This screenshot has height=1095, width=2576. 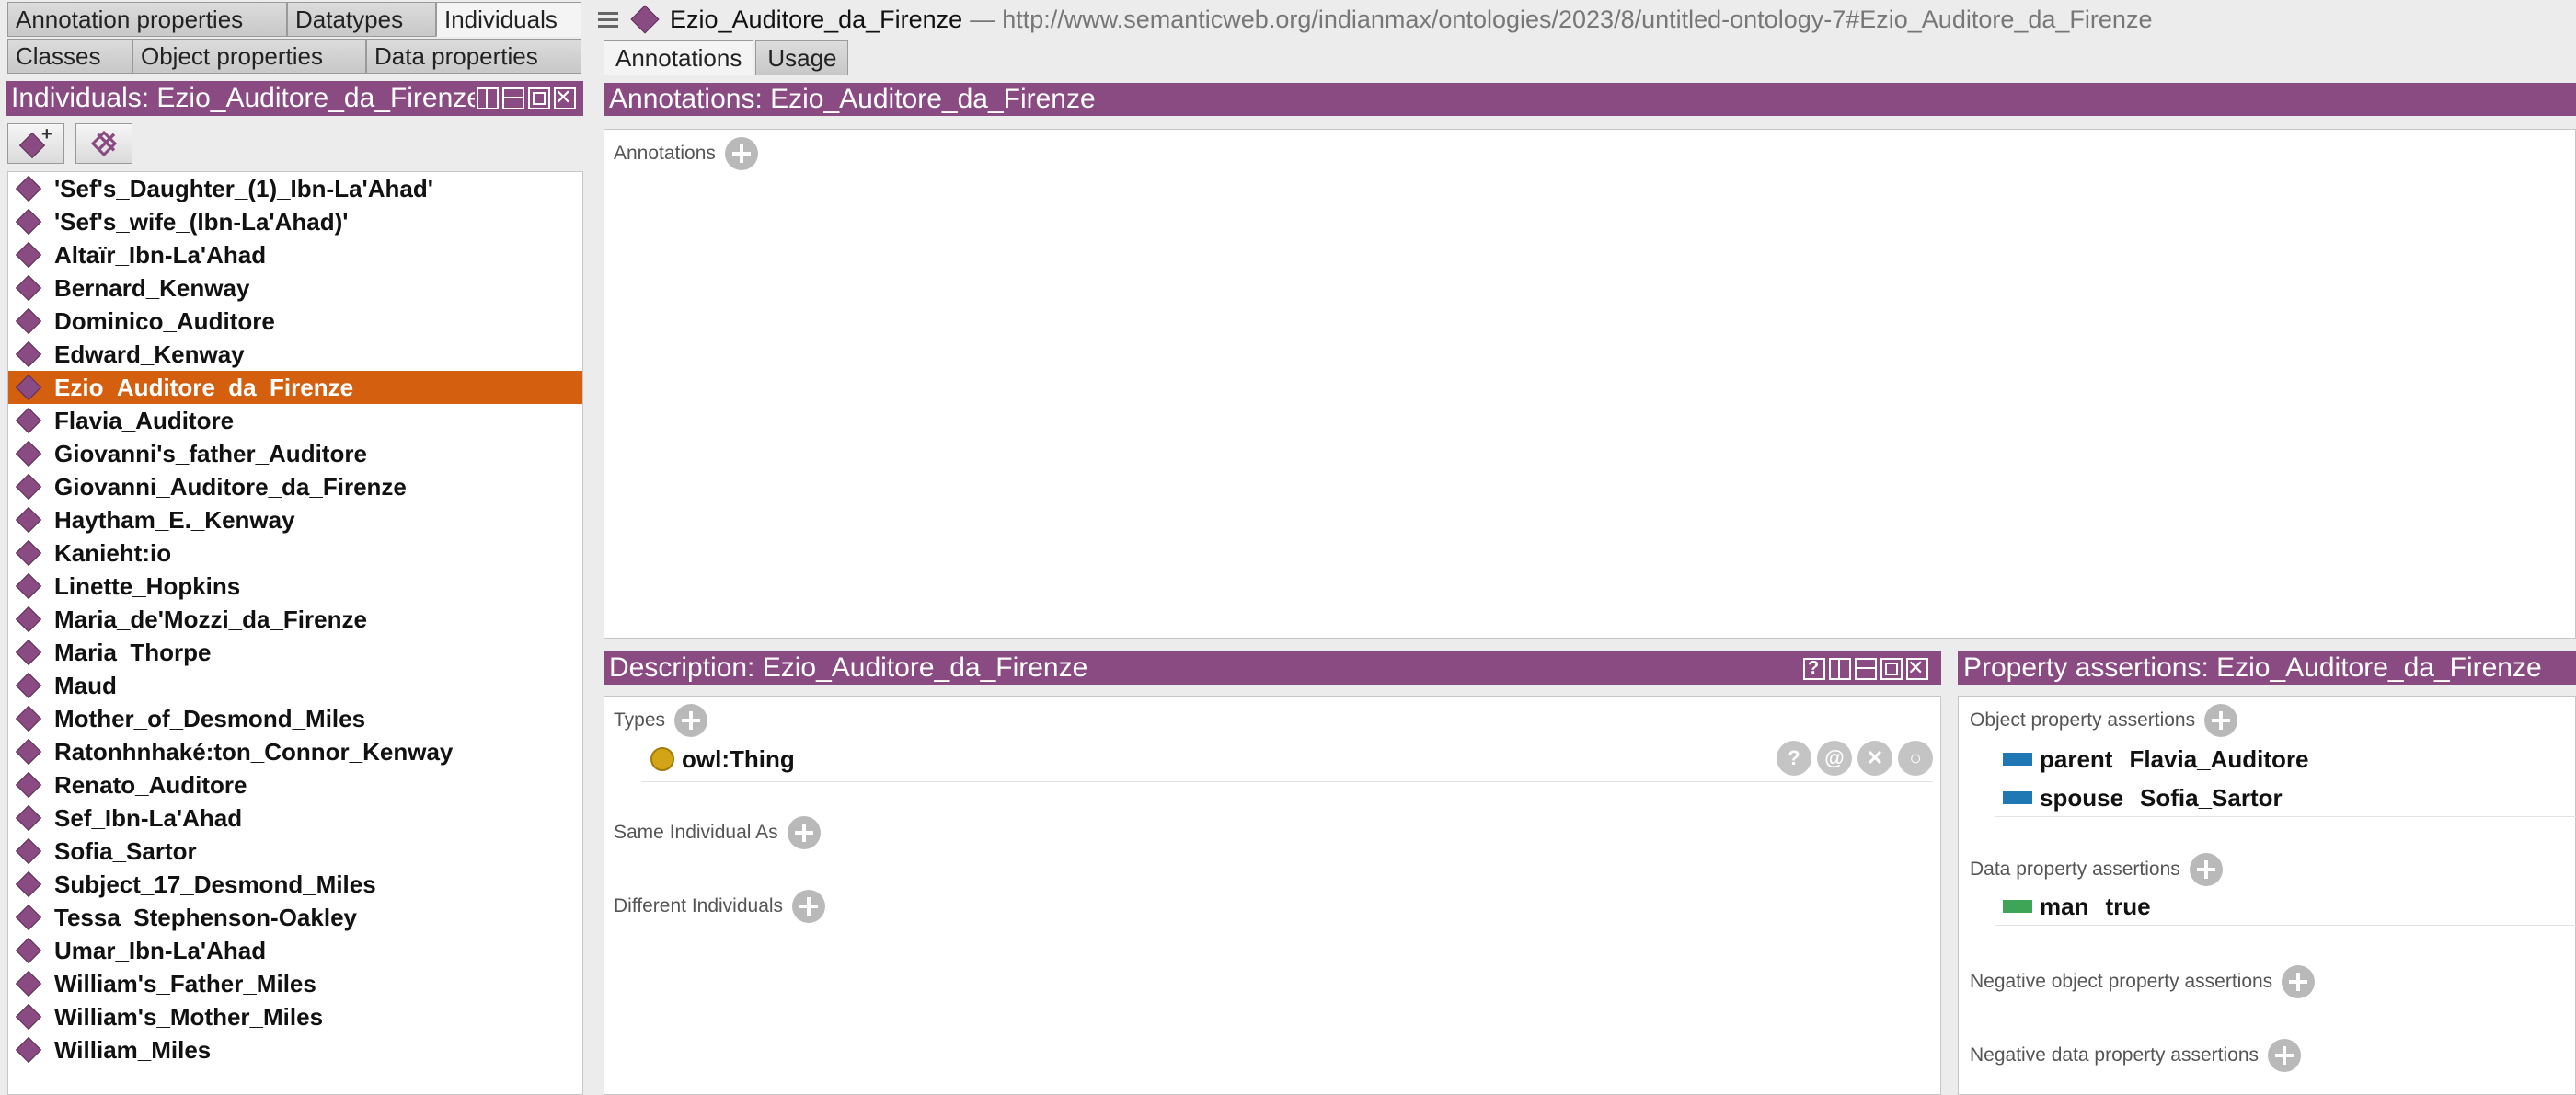 I want to click on individual-list-item: Linette_Hopkins, so click(x=295, y=586).